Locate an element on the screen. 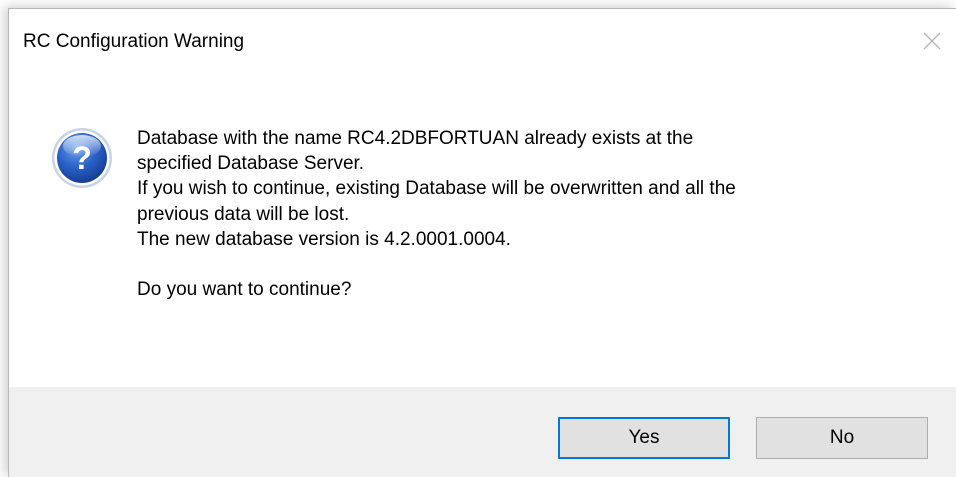 The width and height of the screenshot is (956, 477). close-icon is located at coordinates (932, 41).